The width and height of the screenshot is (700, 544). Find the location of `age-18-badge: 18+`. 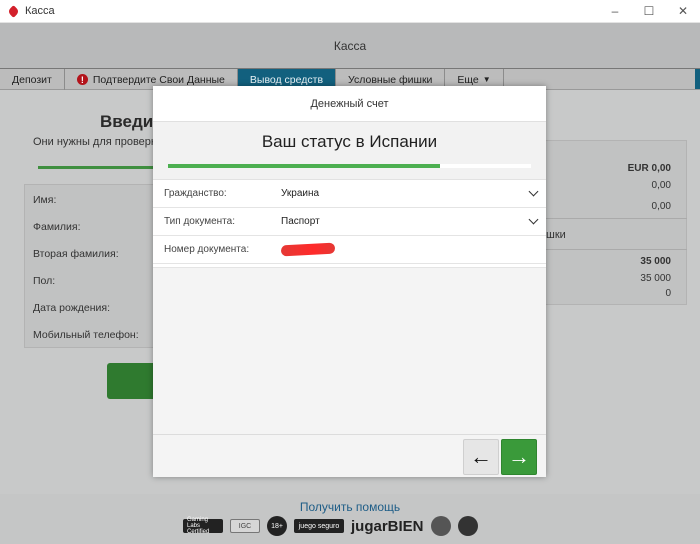

age-18-badge: 18+ is located at coordinates (277, 526).